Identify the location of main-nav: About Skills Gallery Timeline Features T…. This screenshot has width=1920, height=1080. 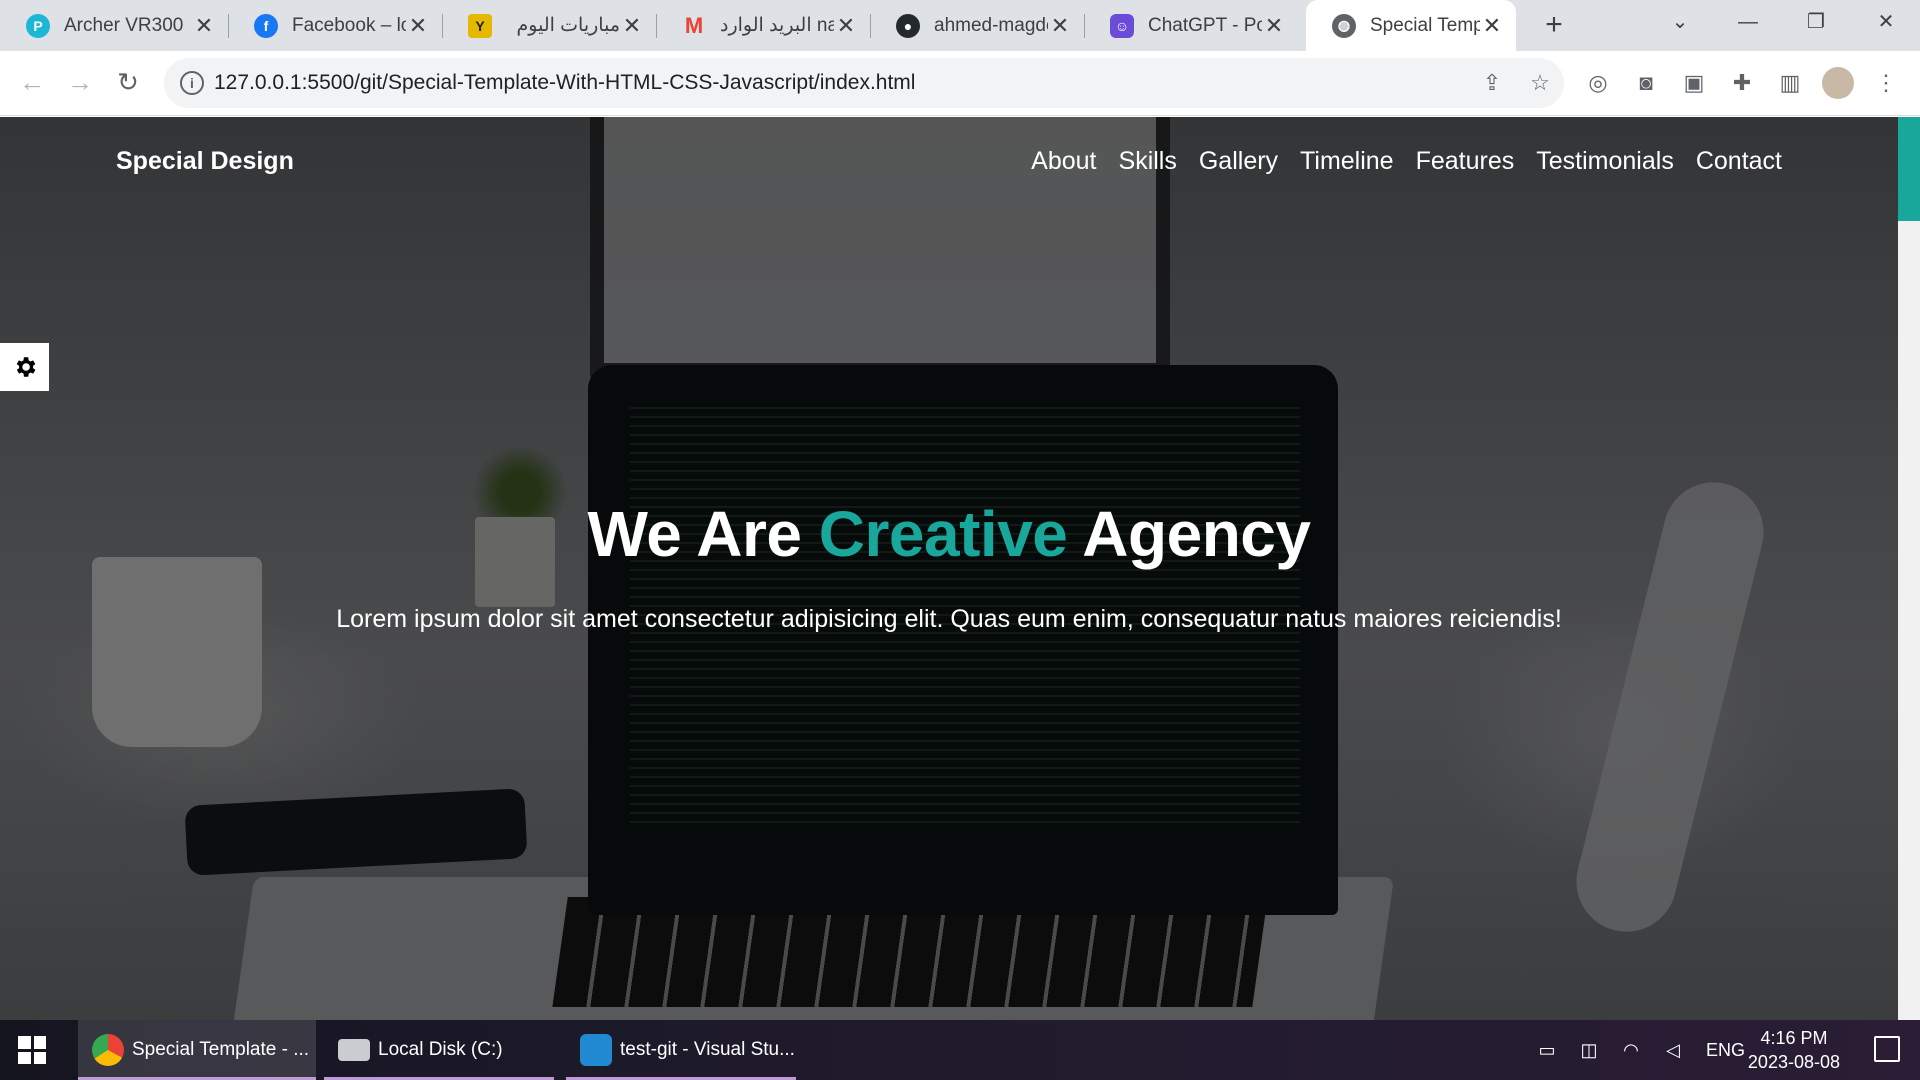
(1406, 161).